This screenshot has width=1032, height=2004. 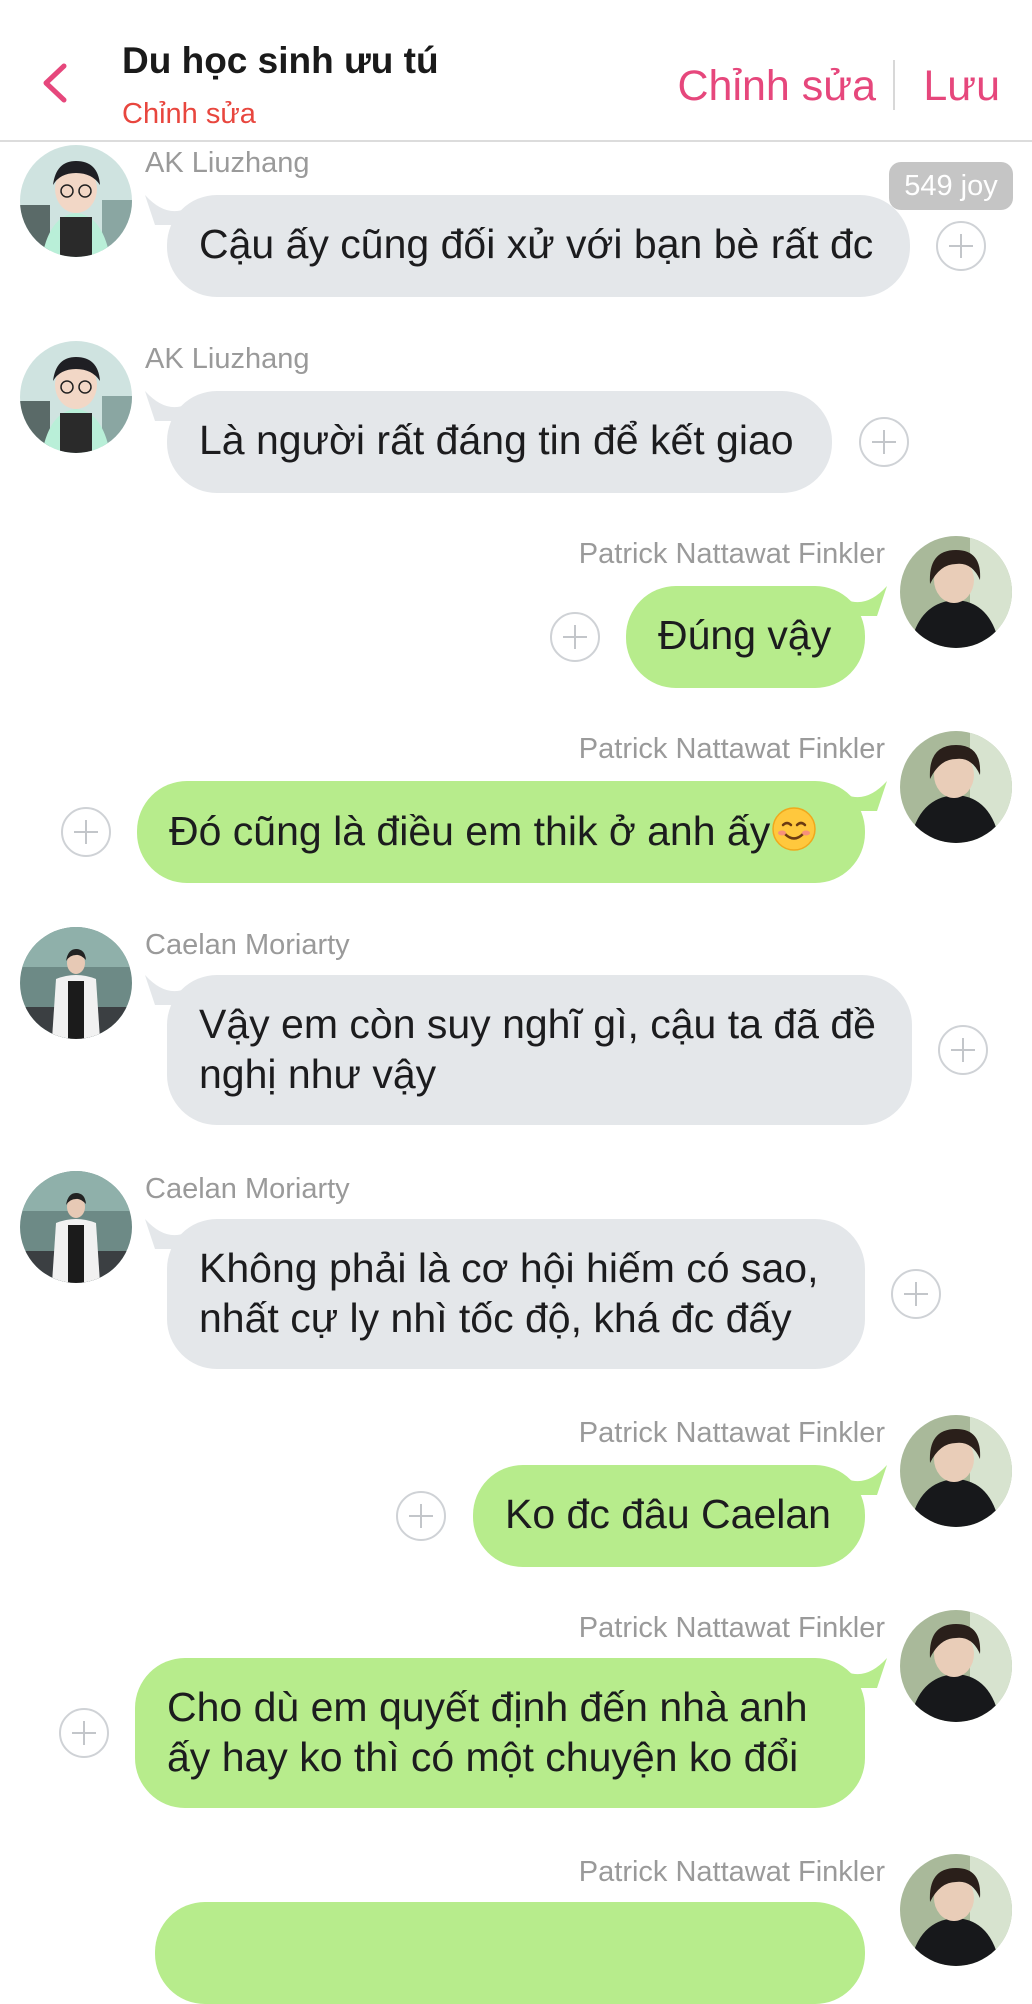 What do you see at coordinates (516, 614) in the screenshot?
I see `message-row: Patrick Nattawat Finkler Đúng vậy` at bounding box center [516, 614].